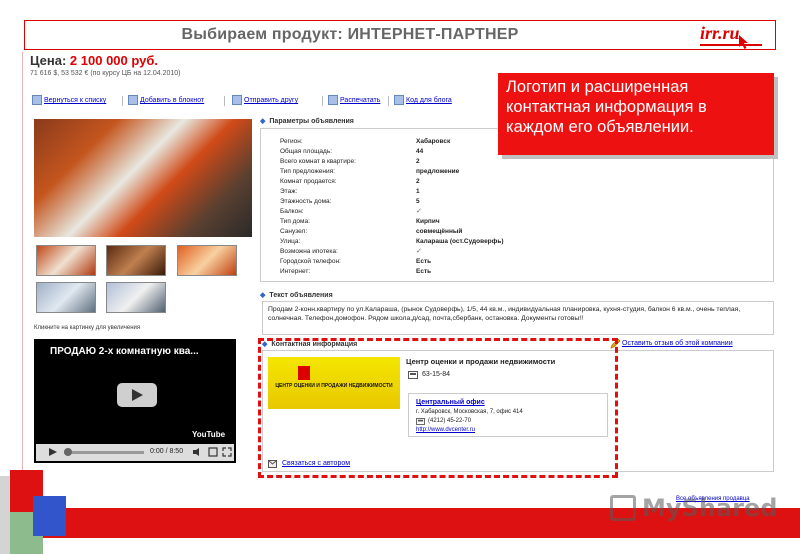 The image size is (800, 554). I want to click on param-value: 1, so click(418, 191).